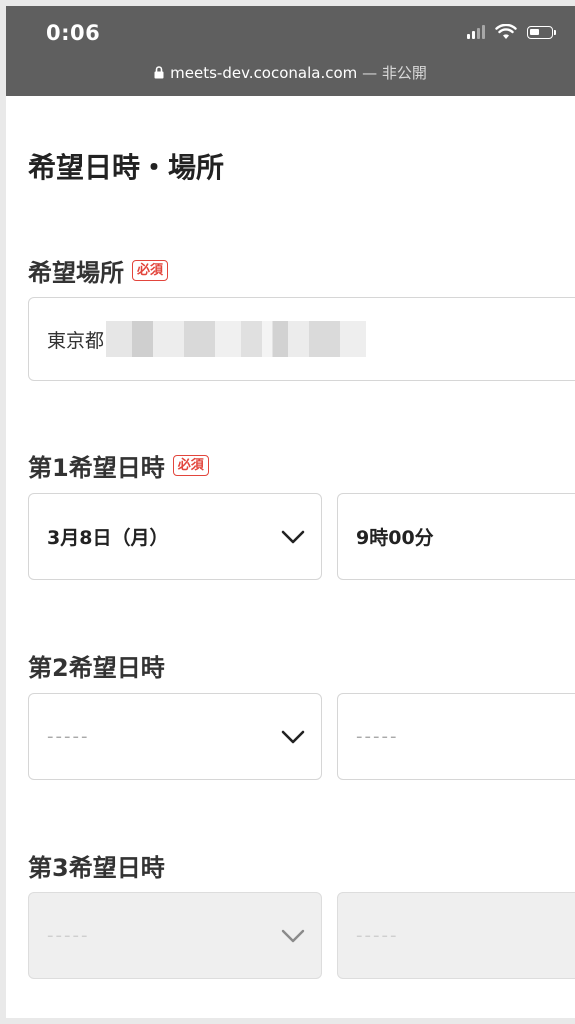 This screenshot has height=1024, width=575. Describe the element at coordinates (290, 51) in the screenshot. I see `browser-status-bar: 0:06 meets-dev.coconala.com — 非公開` at that location.